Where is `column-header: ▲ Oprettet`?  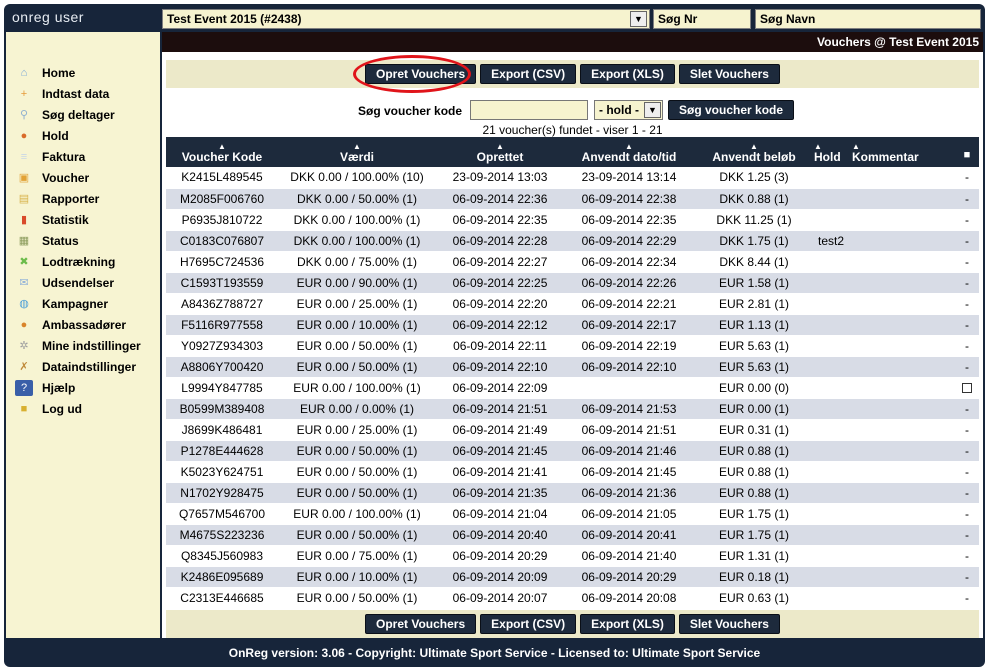 column-header: ▲ Oprettet is located at coordinates (500, 152).